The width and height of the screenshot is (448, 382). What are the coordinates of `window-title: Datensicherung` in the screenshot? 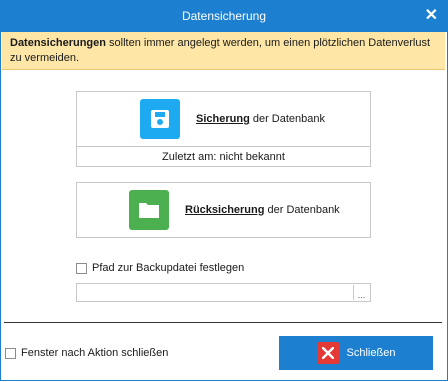 It's located at (224, 16).